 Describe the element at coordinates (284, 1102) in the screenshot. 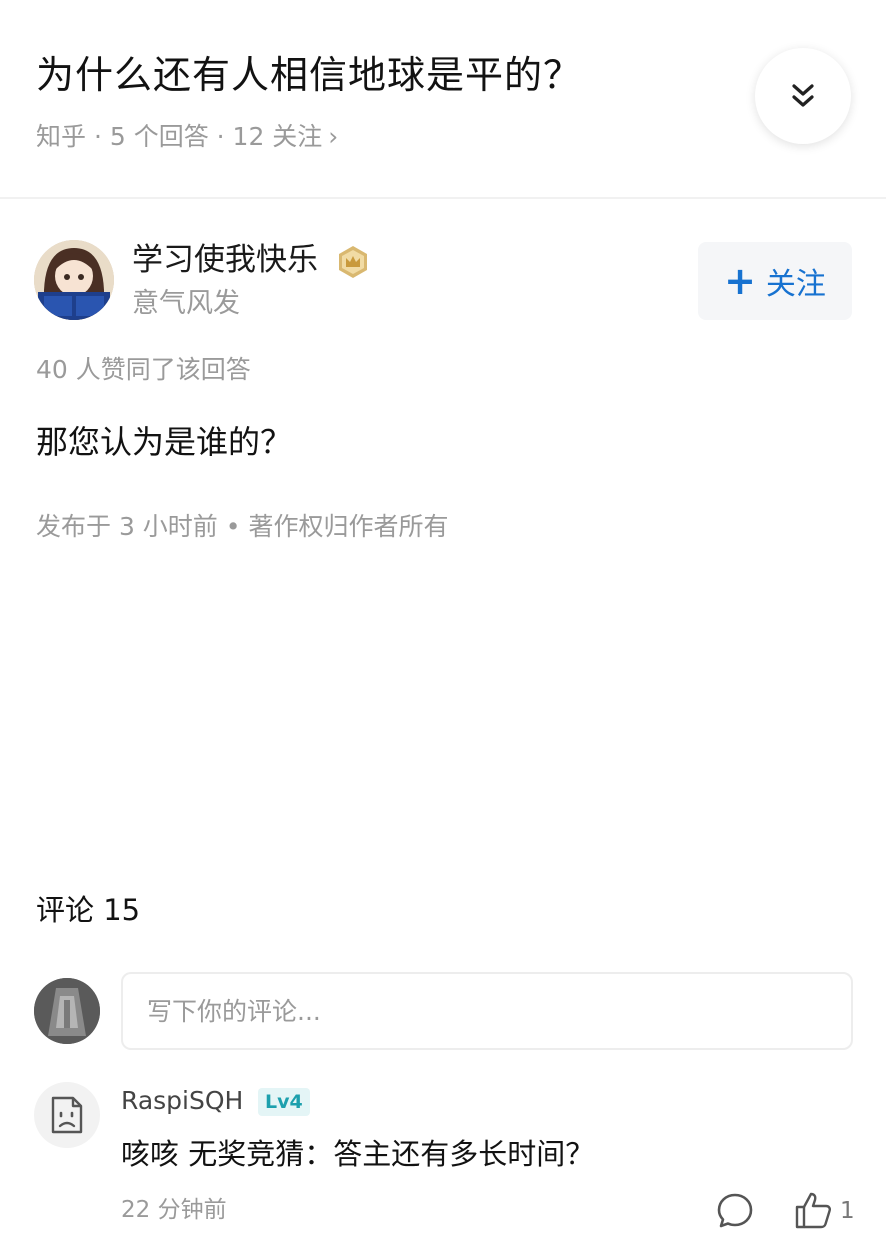

I see `level-badge: Lv4` at that location.